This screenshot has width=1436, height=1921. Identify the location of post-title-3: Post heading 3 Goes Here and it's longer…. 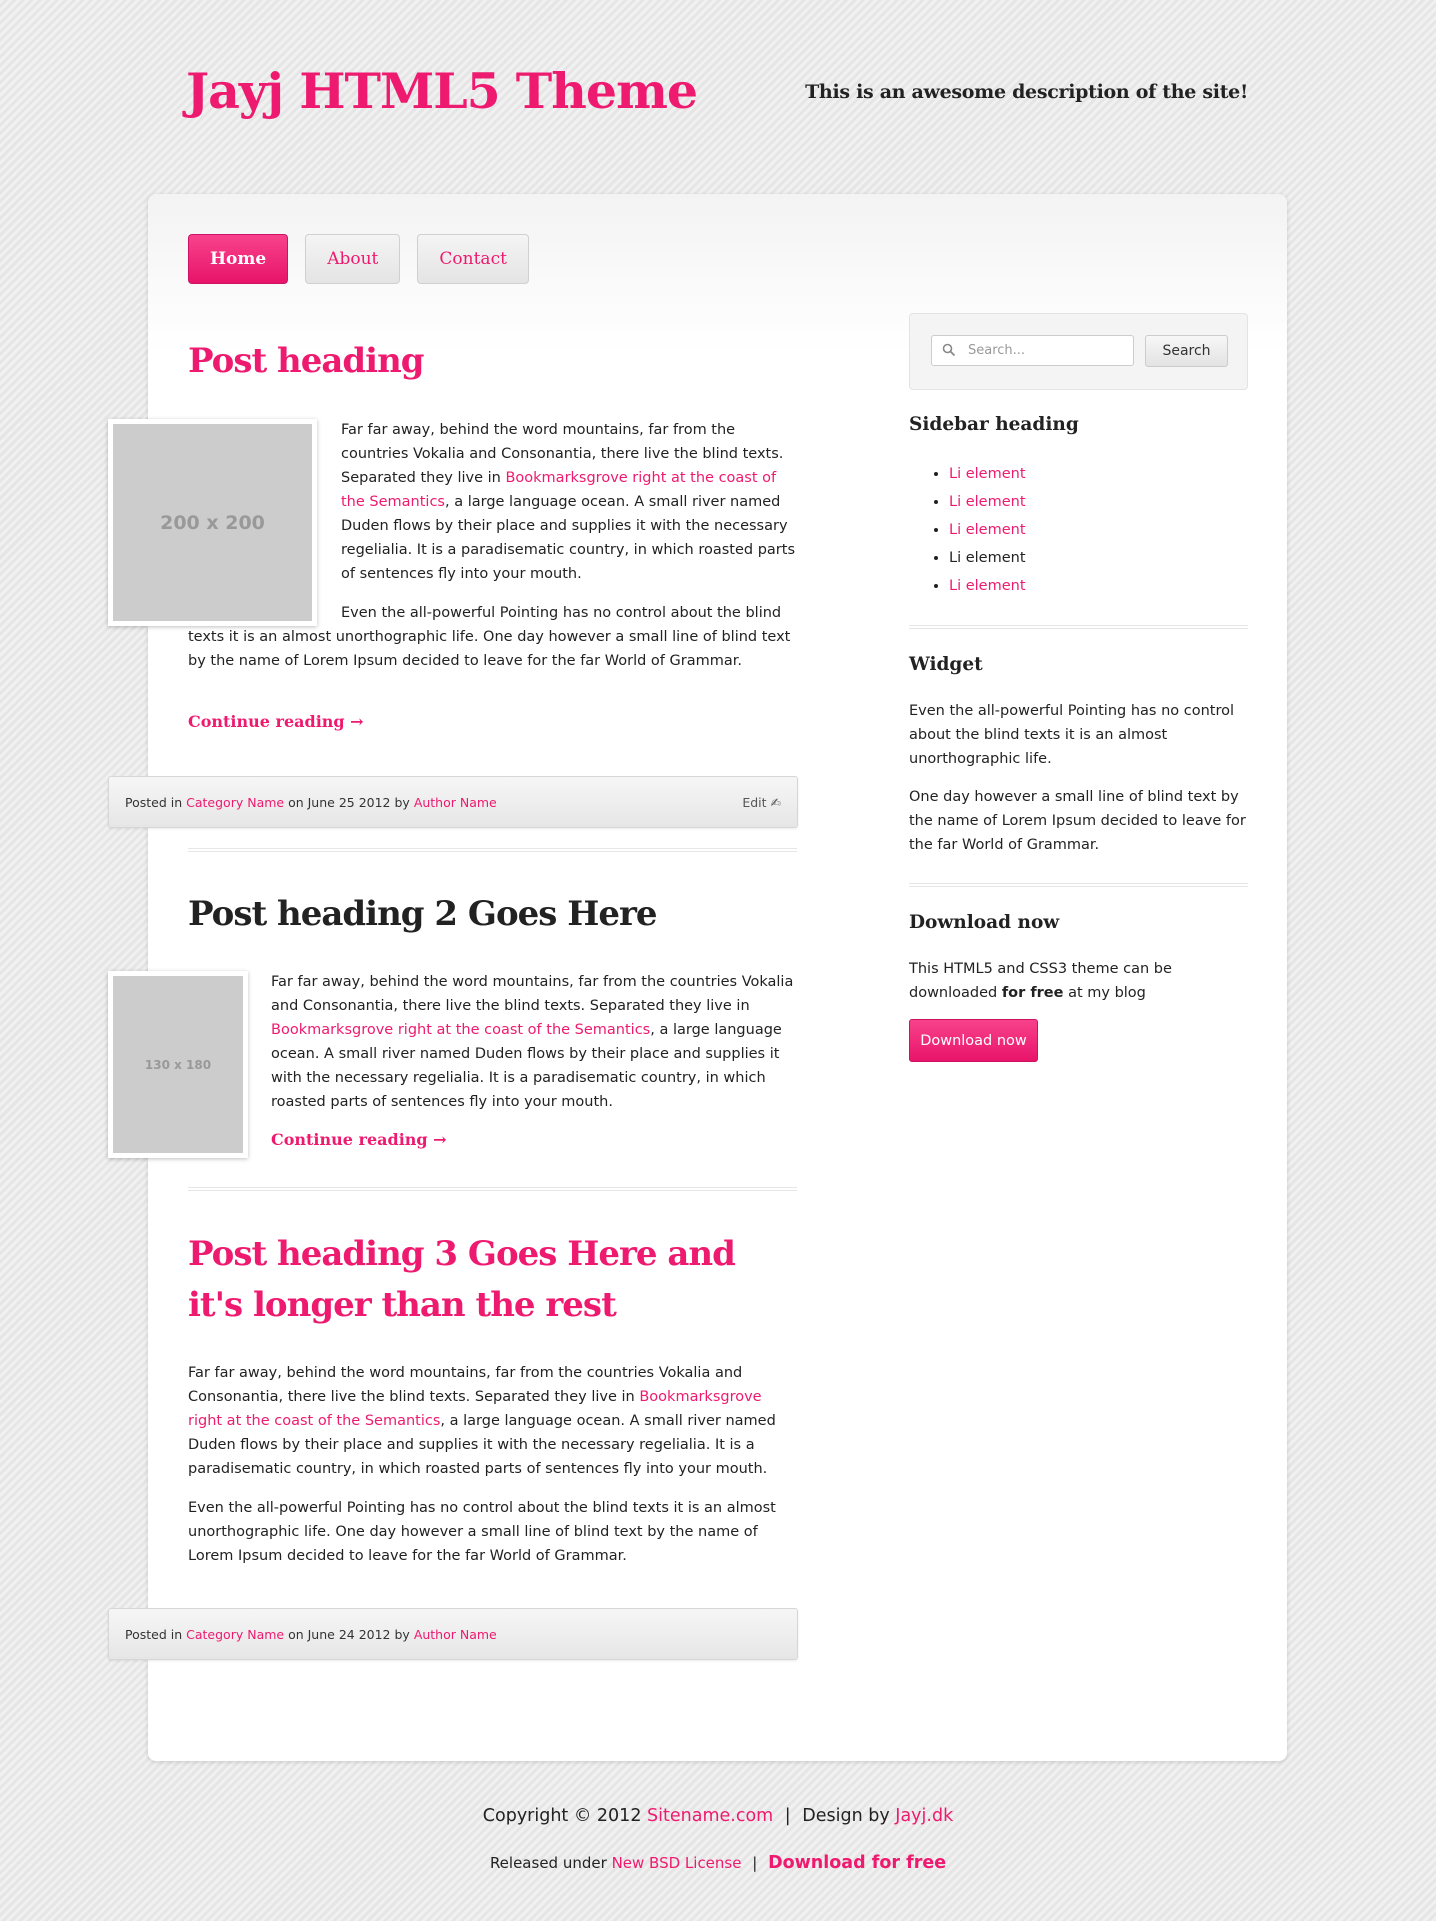
(492, 1280).